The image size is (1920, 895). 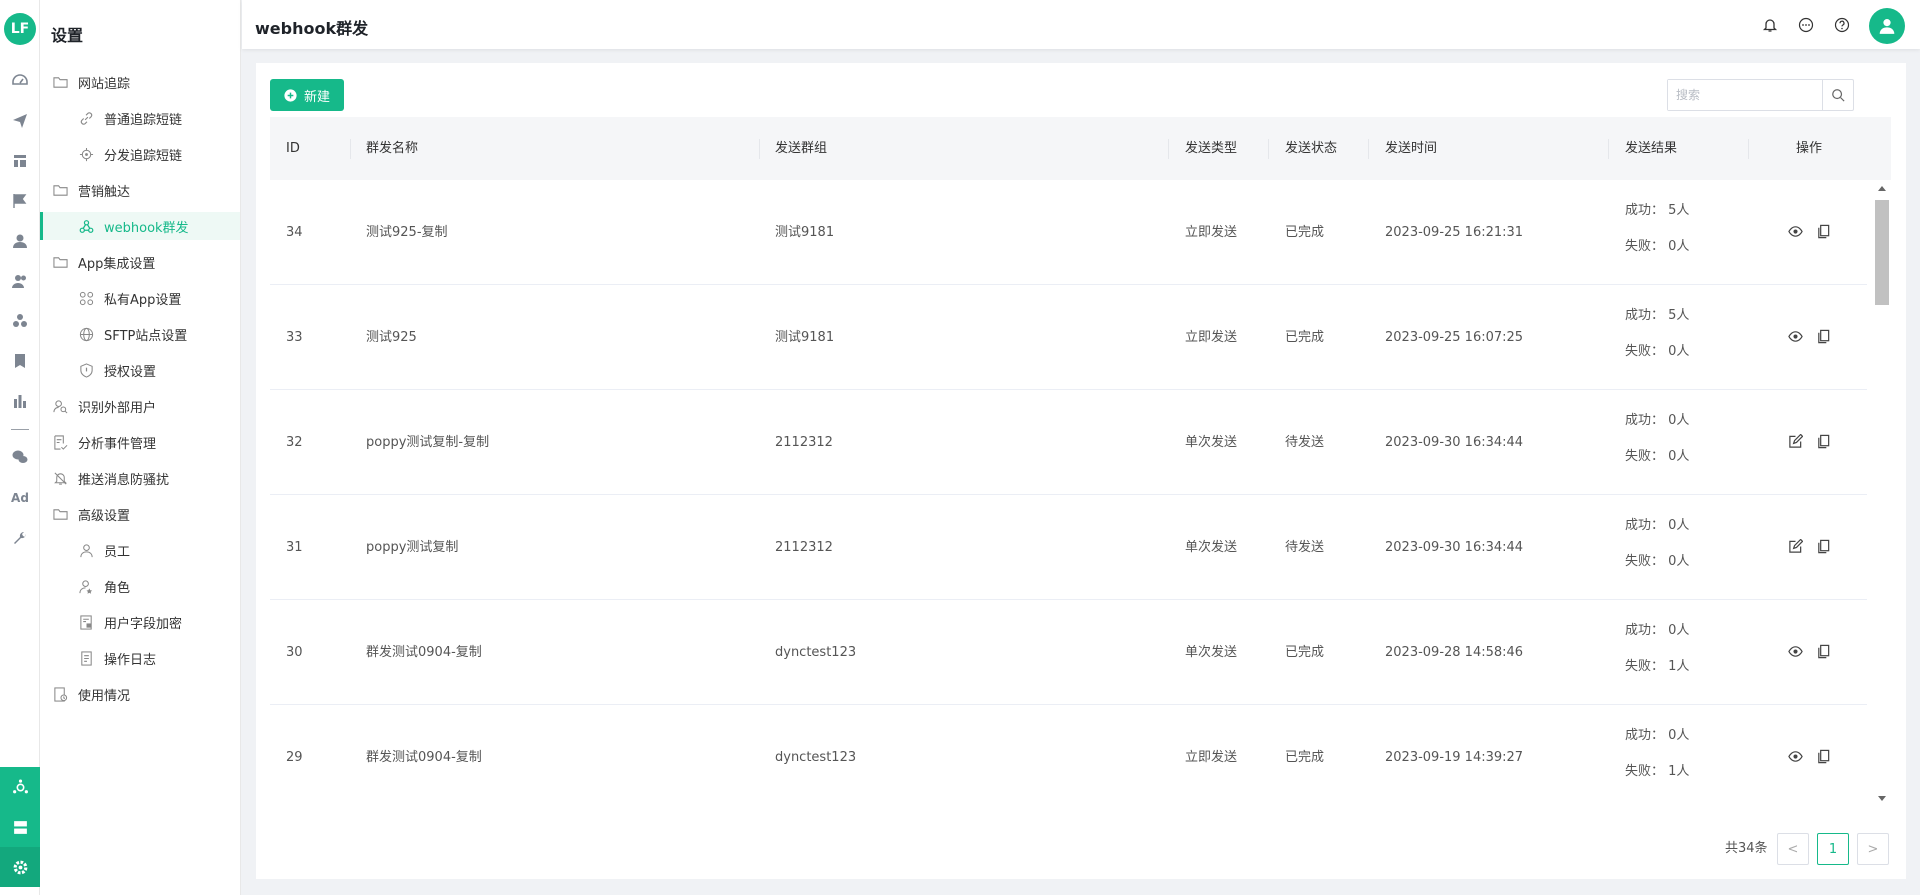 What do you see at coordinates (1651, 148) in the screenshot?
I see `column-header-send-result: 发送结果` at bounding box center [1651, 148].